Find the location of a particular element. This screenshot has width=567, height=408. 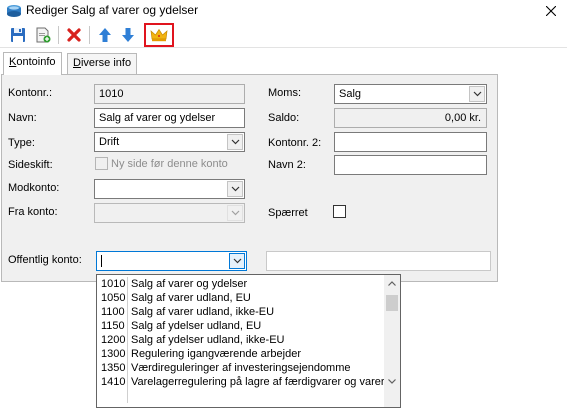

type-select: Drift is located at coordinates (169, 142).